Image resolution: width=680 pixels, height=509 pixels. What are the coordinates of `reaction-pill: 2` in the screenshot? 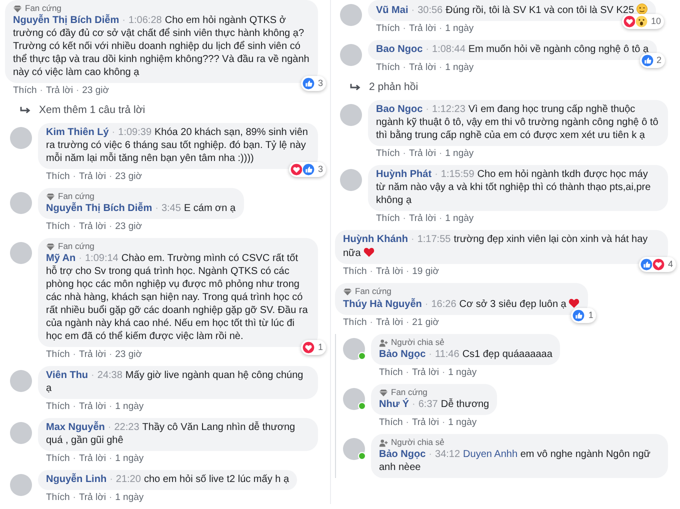 It's located at (652, 60).